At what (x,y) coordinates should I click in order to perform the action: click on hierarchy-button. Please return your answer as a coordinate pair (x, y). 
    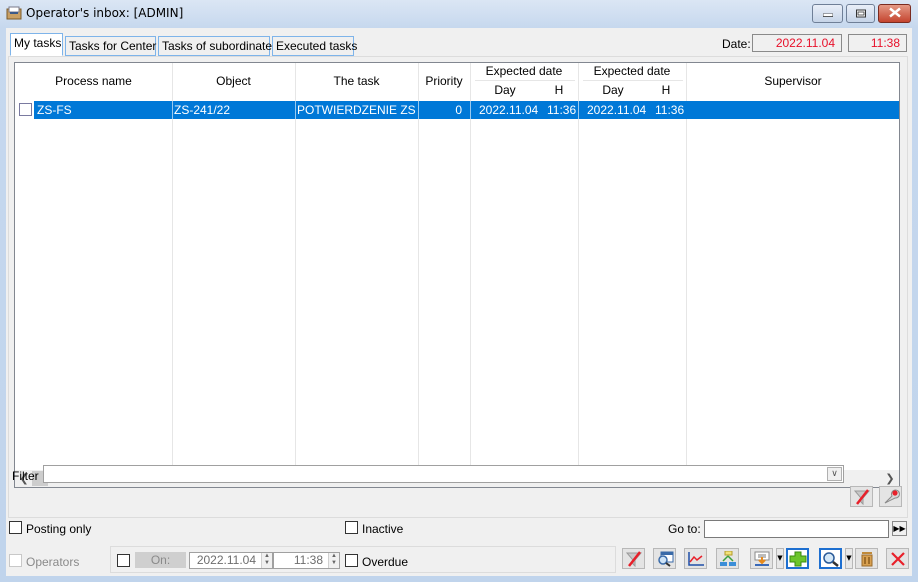
    Looking at the image, I should click on (727, 558).